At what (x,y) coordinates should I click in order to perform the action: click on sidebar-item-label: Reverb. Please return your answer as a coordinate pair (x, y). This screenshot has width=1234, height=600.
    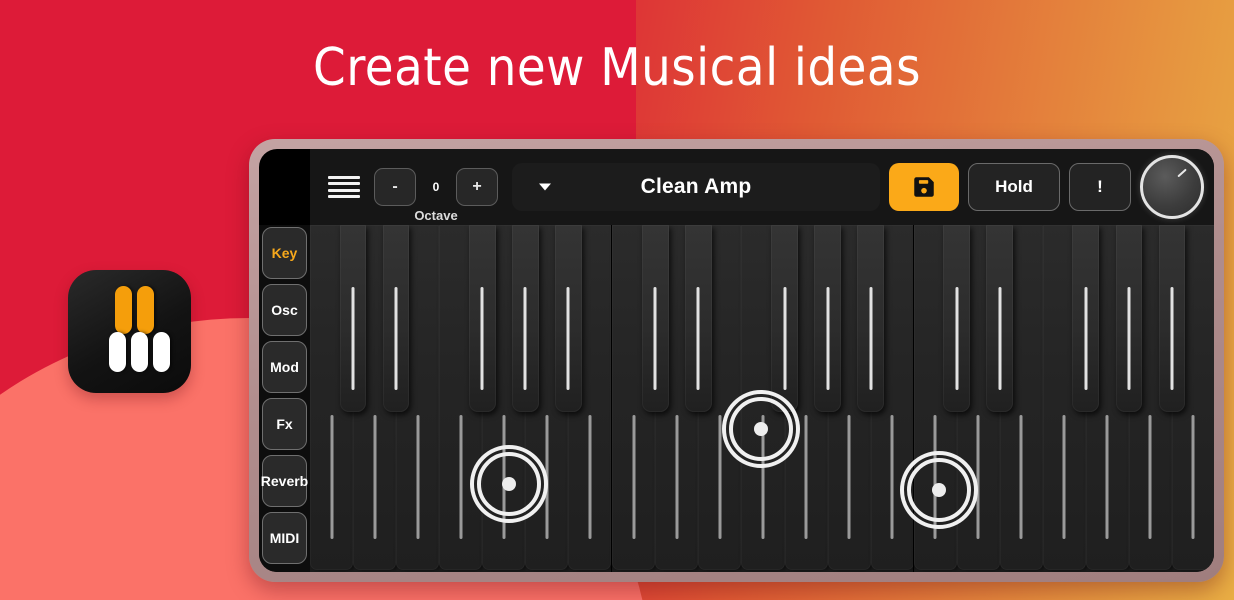
    Looking at the image, I should click on (284, 481).